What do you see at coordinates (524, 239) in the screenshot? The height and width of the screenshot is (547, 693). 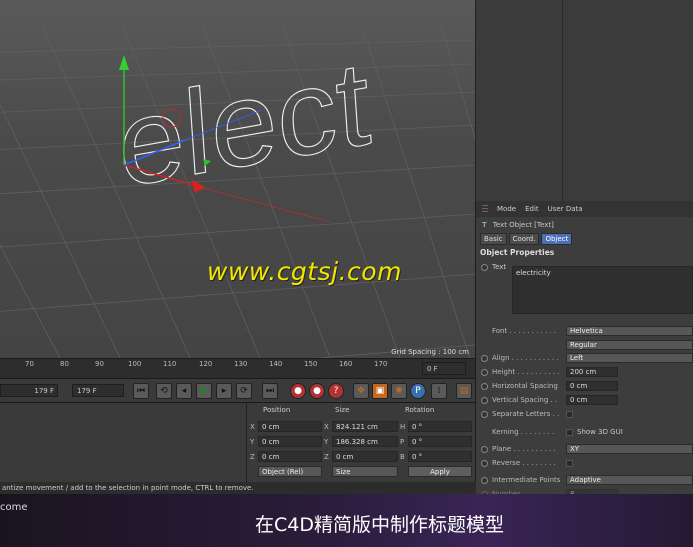 I see `tab-coord: Coord.` at bounding box center [524, 239].